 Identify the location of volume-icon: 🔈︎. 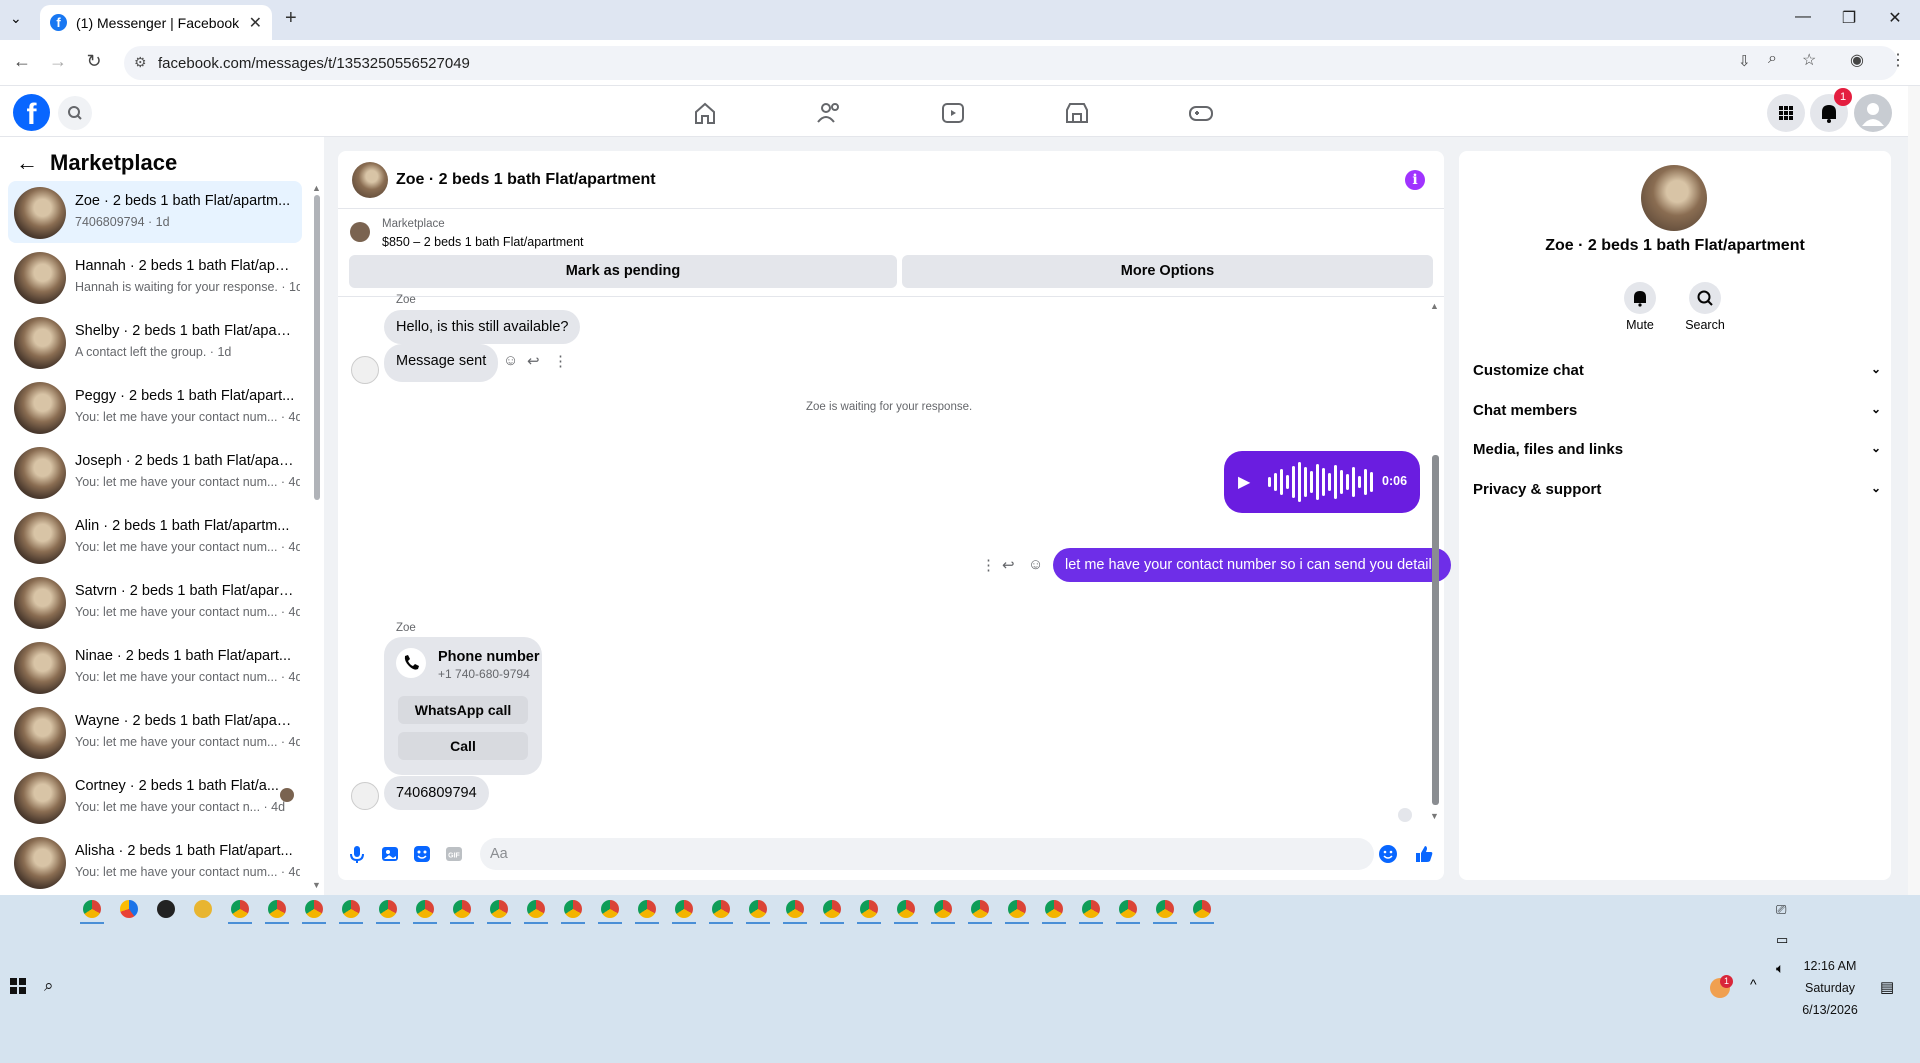
(1780, 968).